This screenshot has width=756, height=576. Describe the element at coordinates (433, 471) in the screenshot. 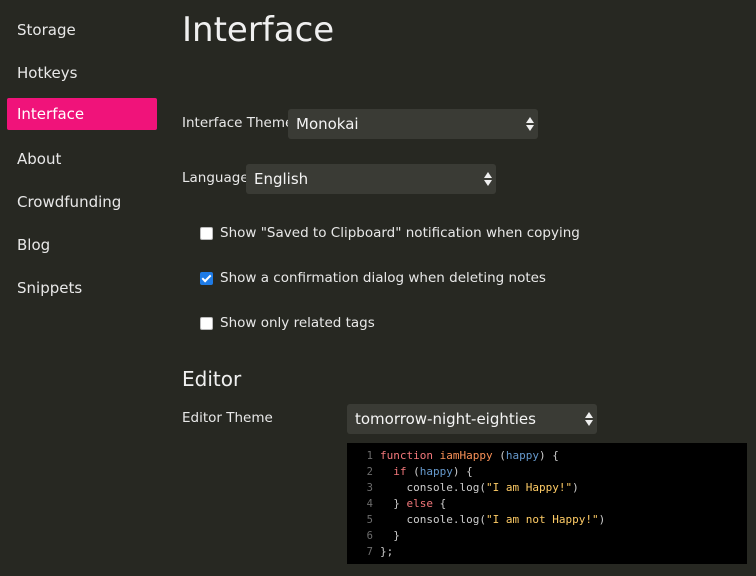

I see `code-text: if (happy) {` at that location.